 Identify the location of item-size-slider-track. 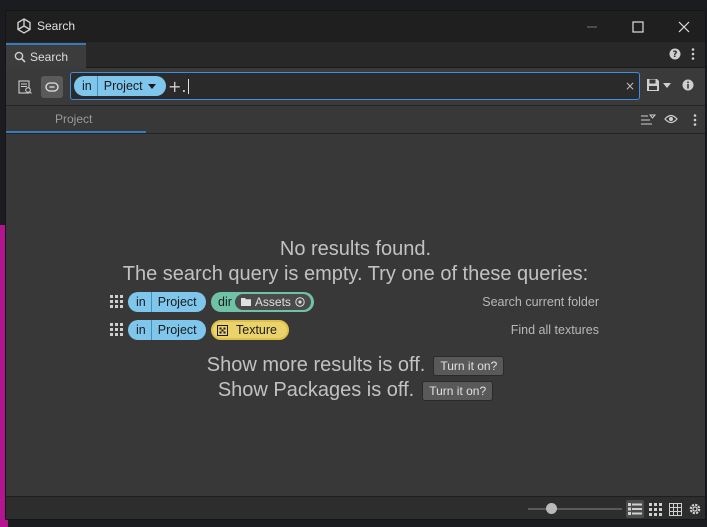
(575, 509).